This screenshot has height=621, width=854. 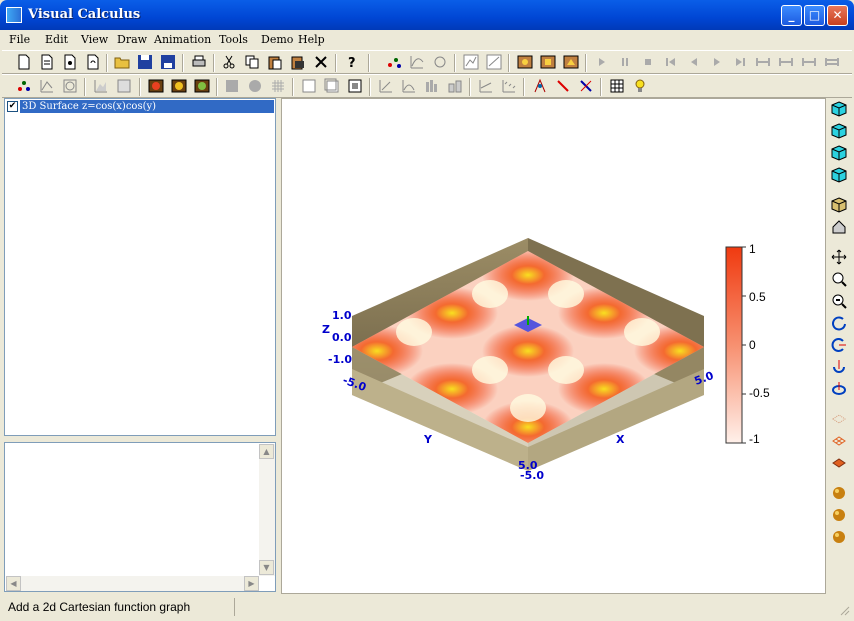 What do you see at coordinates (839, 279) in the screenshot?
I see `zoom-in-icon` at bounding box center [839, 279].